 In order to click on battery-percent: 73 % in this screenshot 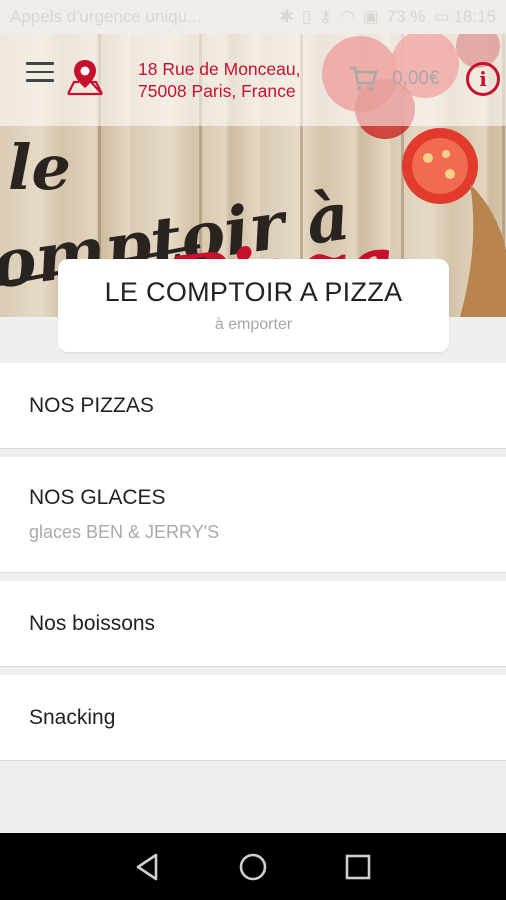, I will do `click(406, 16)`.